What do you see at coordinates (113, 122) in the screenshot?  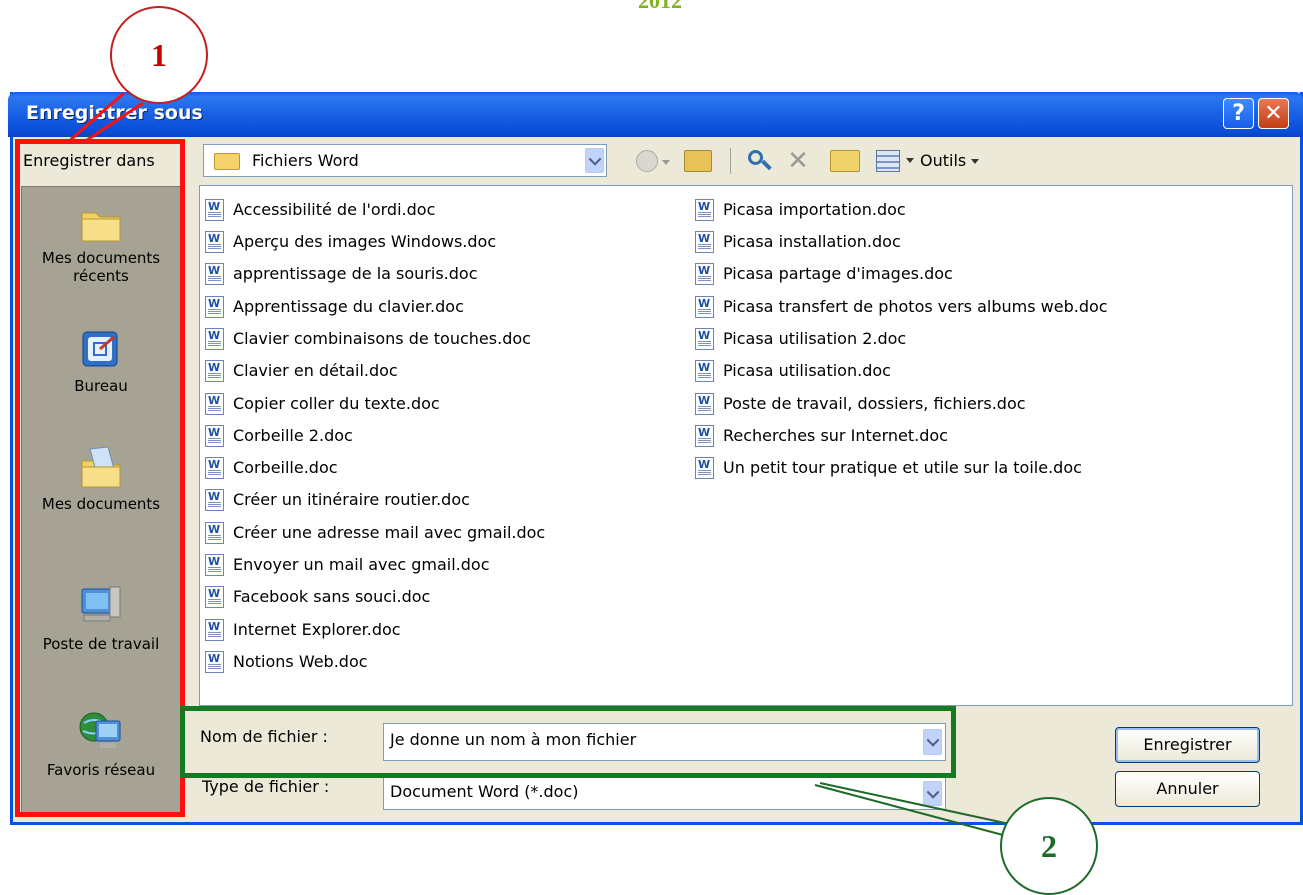 I see `callout-1-pointer` at bounding box center [113, 122].